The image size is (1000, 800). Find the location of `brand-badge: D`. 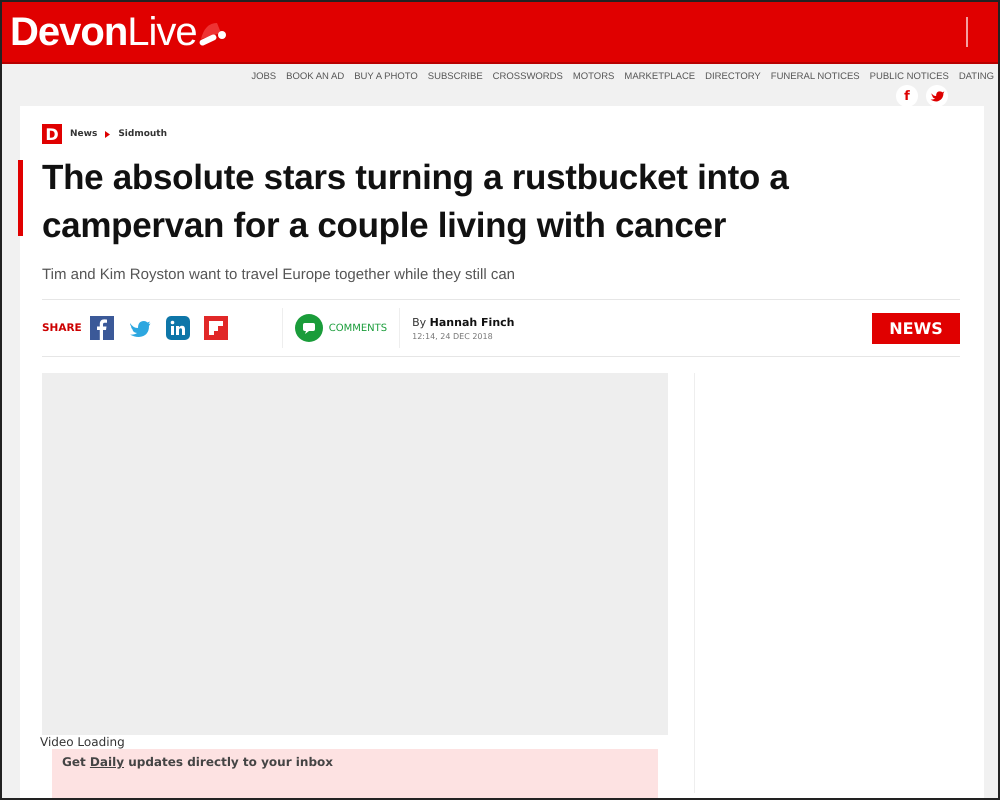

brand-badge: D is located at coordinates (52, 134).